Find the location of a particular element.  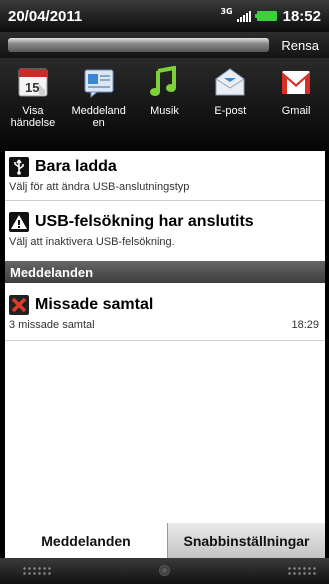

shortcut-messages: Meddeland en is located at coordinates (99, 108).